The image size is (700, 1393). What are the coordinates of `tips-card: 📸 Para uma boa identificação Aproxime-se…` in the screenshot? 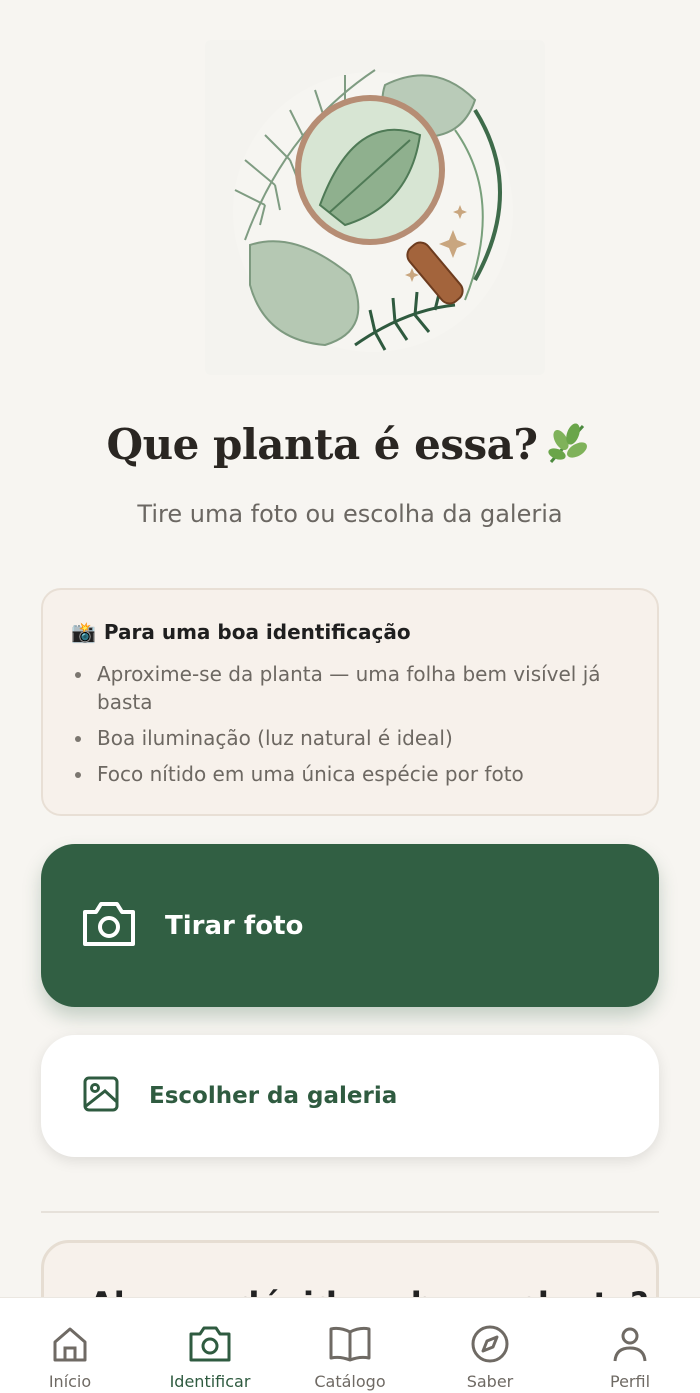 It's located at (350, 702).